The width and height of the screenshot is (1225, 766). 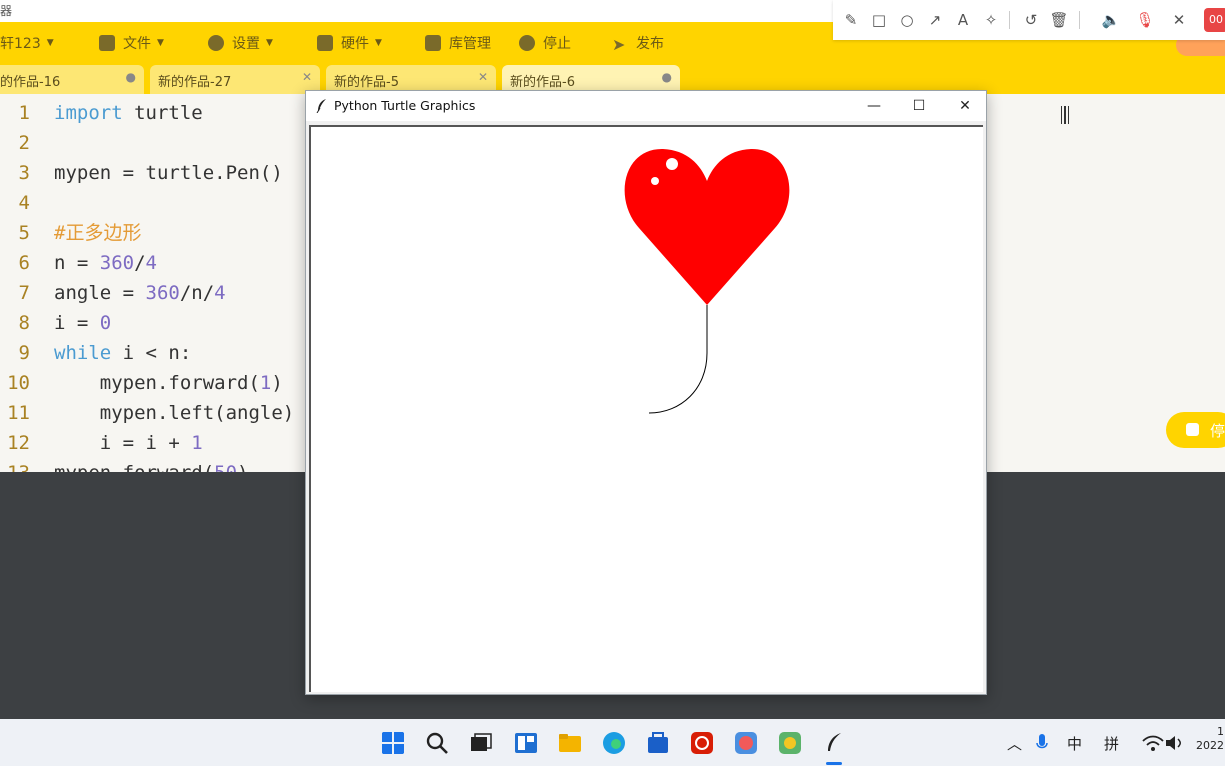 What do you see at coordinates (991, 20) in the screenshot?
I see `magic-wand-icon: ✧` at bounding box center [991, 20].